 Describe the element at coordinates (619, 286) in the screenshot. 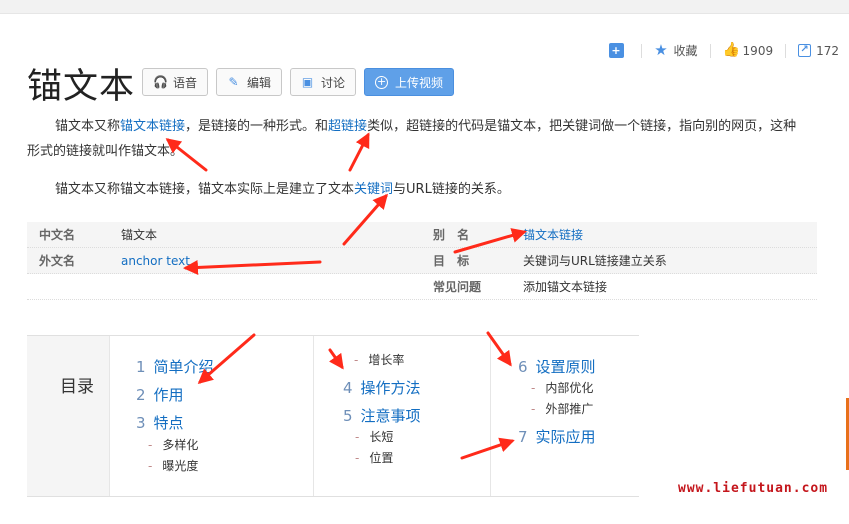

I see `info-cell: 常见问题 添加锚文本链接` at that location.